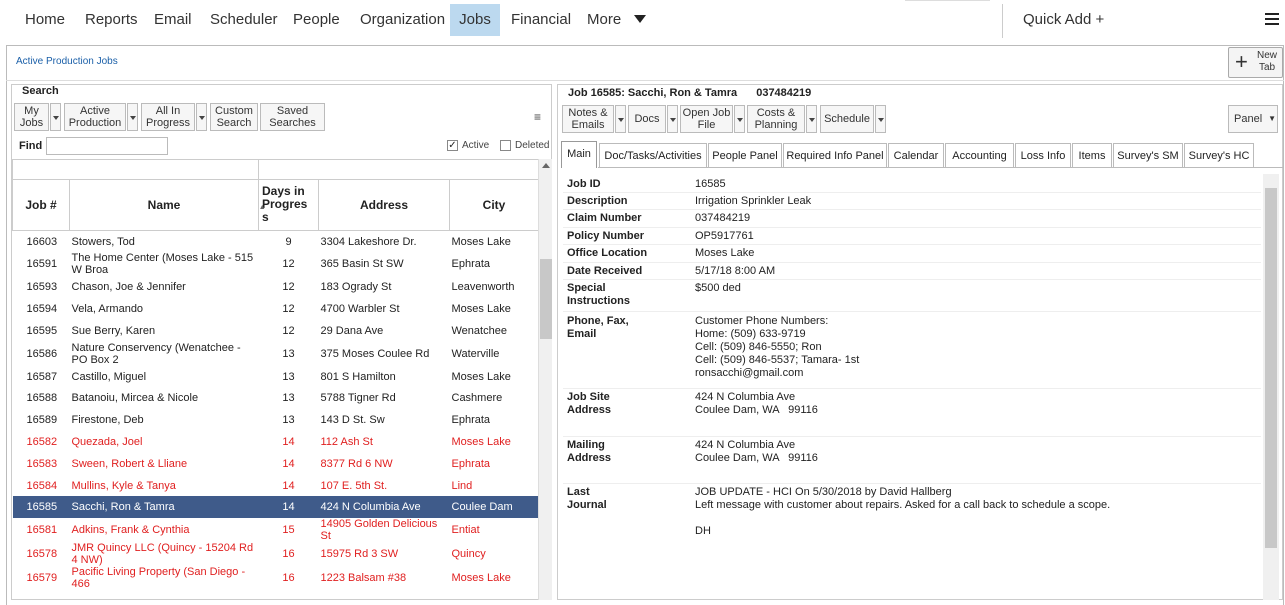  Describe the element at coordinates (276, 420) in the screenshot. I see `table-row: 16589 Firestone, Deb 13 143 D St. Sw Ephrata` at that location.